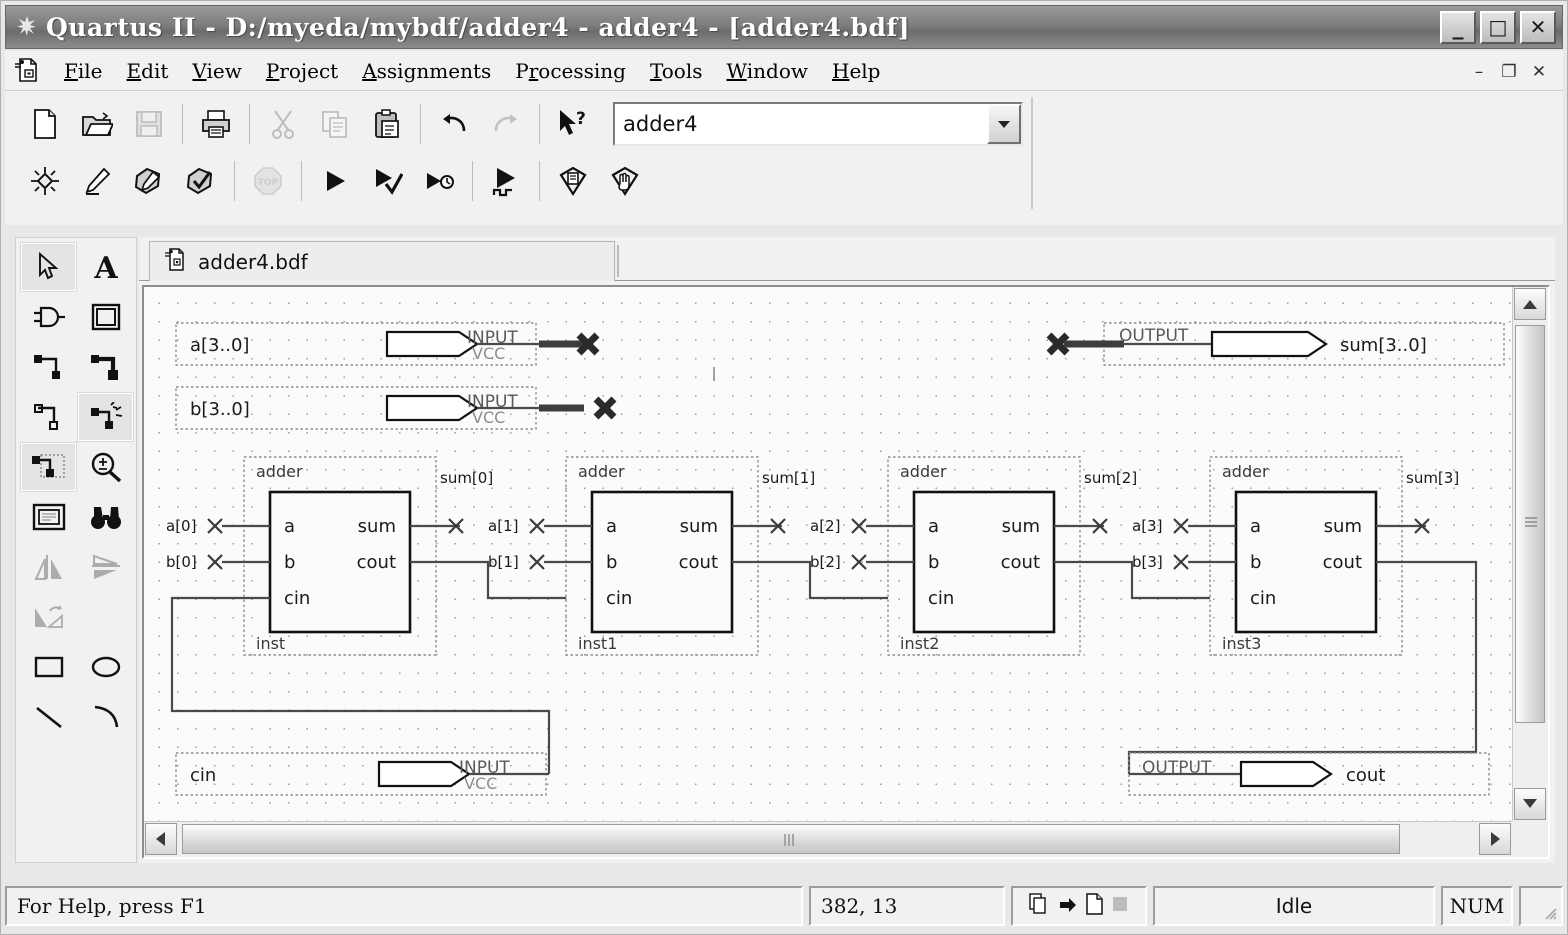 The width and height of the screenshot is (1568, 935). I want to click on pin-cin-label: cin, so click(203, 775).